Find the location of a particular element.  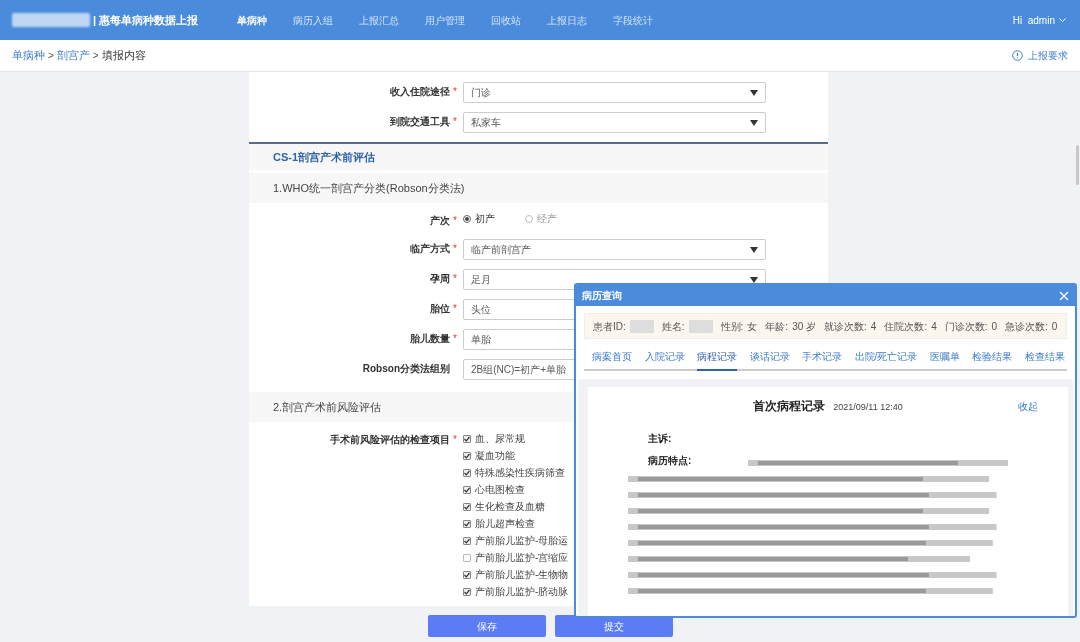

breadcrumb-link: 单病种 is located at coordinates (28, 55).